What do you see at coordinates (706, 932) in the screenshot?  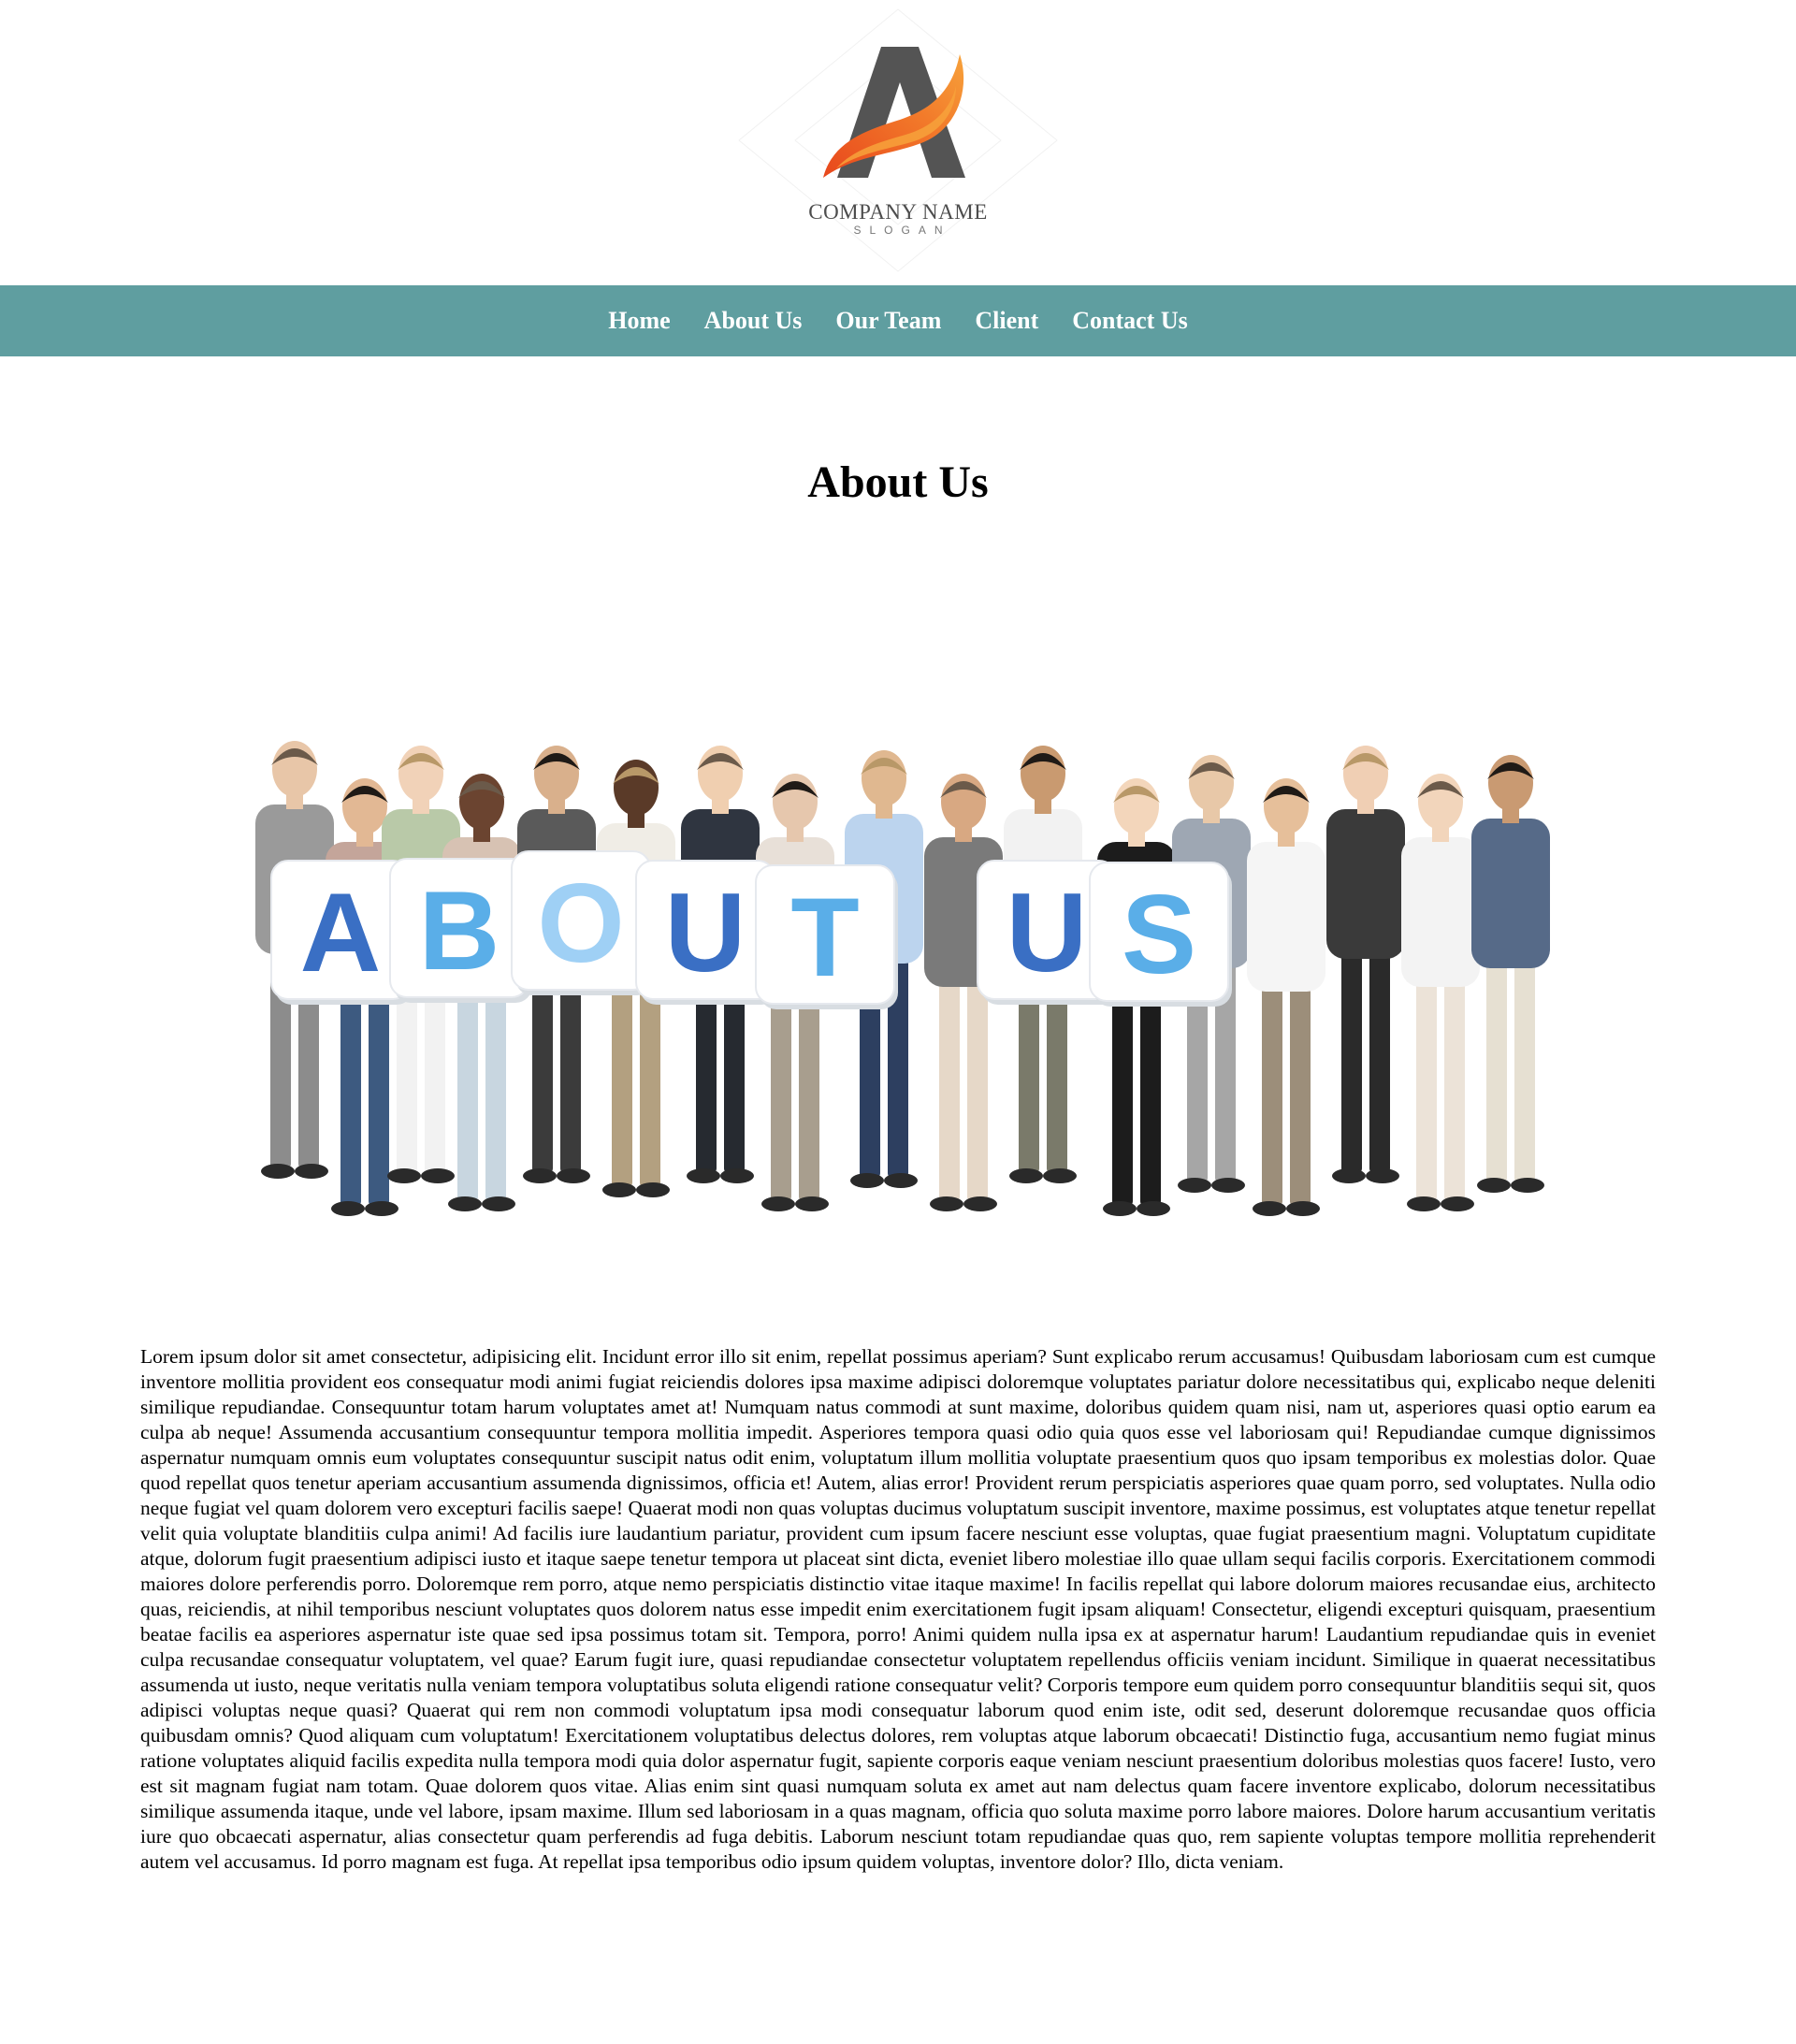 I see `card-letter-4: U` at bounding box center [706, 932].